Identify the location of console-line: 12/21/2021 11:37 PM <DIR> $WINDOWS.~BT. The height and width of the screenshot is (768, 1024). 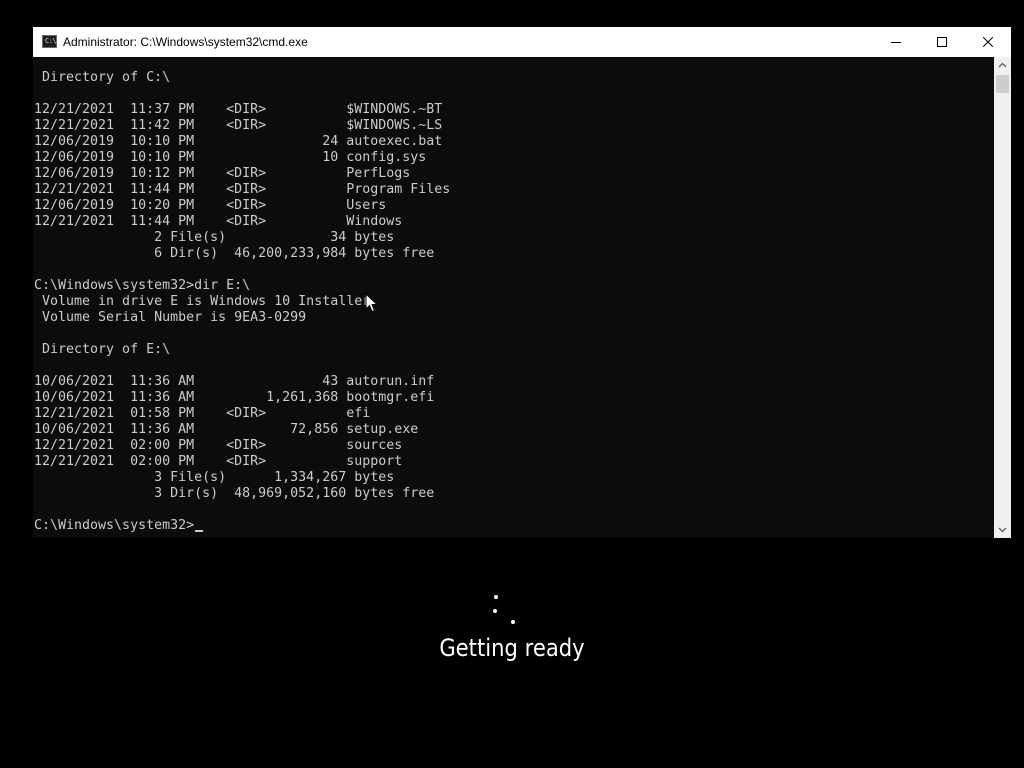
(238, 109).